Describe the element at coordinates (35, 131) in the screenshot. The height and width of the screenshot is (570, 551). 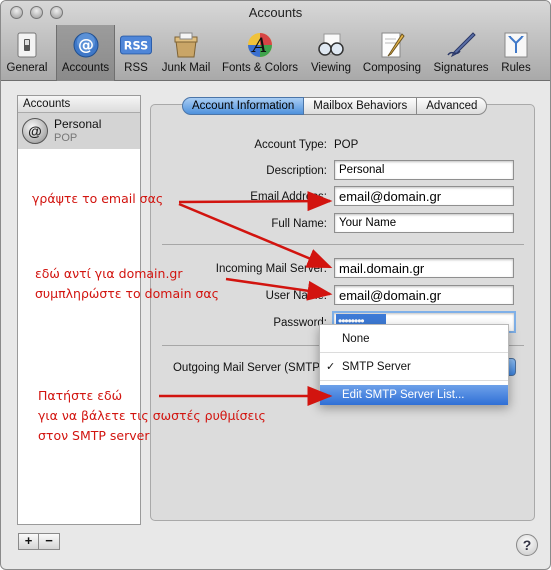
I see `at-account-icon: @` at that location.